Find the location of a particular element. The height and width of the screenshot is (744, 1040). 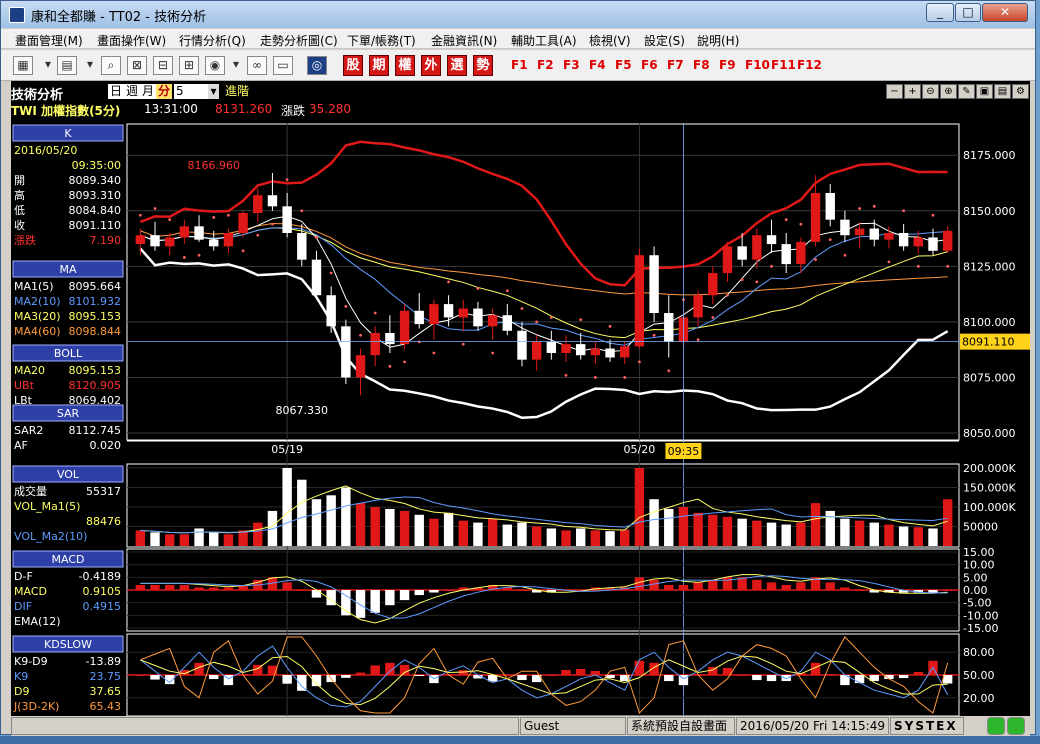

settings-icon: ⚙ is located at coordinates (1020, 91).